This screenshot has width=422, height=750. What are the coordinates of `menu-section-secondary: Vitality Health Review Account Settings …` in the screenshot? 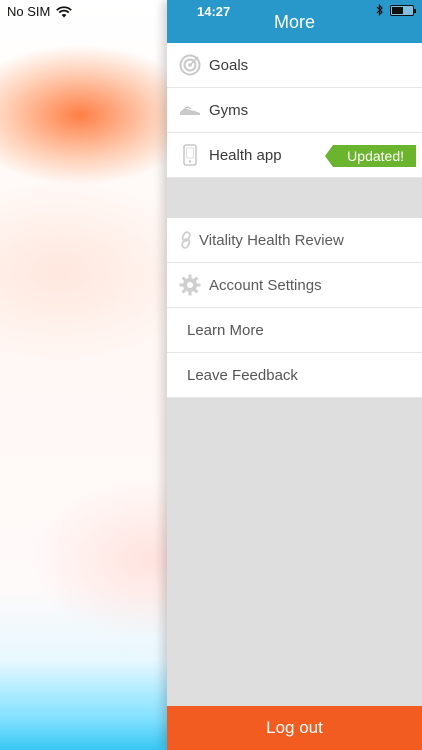 It's located at (294, 308).